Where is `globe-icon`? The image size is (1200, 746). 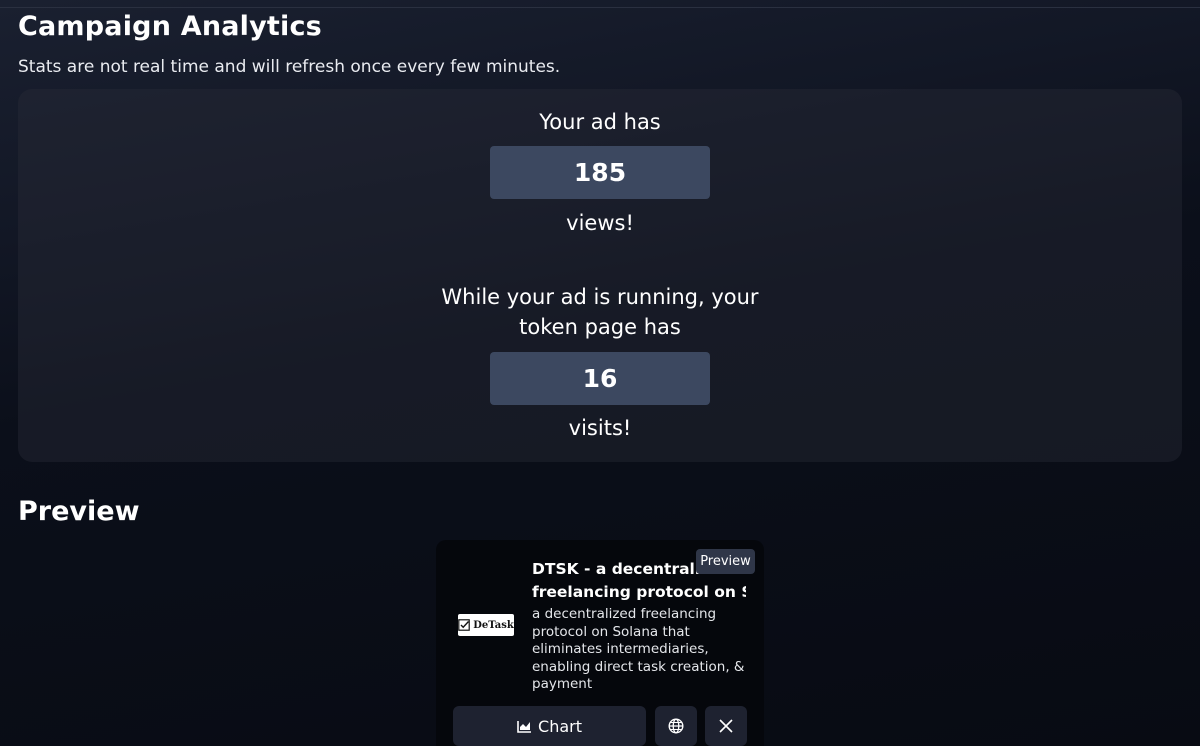 globe-icon is located at coordinates (676, 726).